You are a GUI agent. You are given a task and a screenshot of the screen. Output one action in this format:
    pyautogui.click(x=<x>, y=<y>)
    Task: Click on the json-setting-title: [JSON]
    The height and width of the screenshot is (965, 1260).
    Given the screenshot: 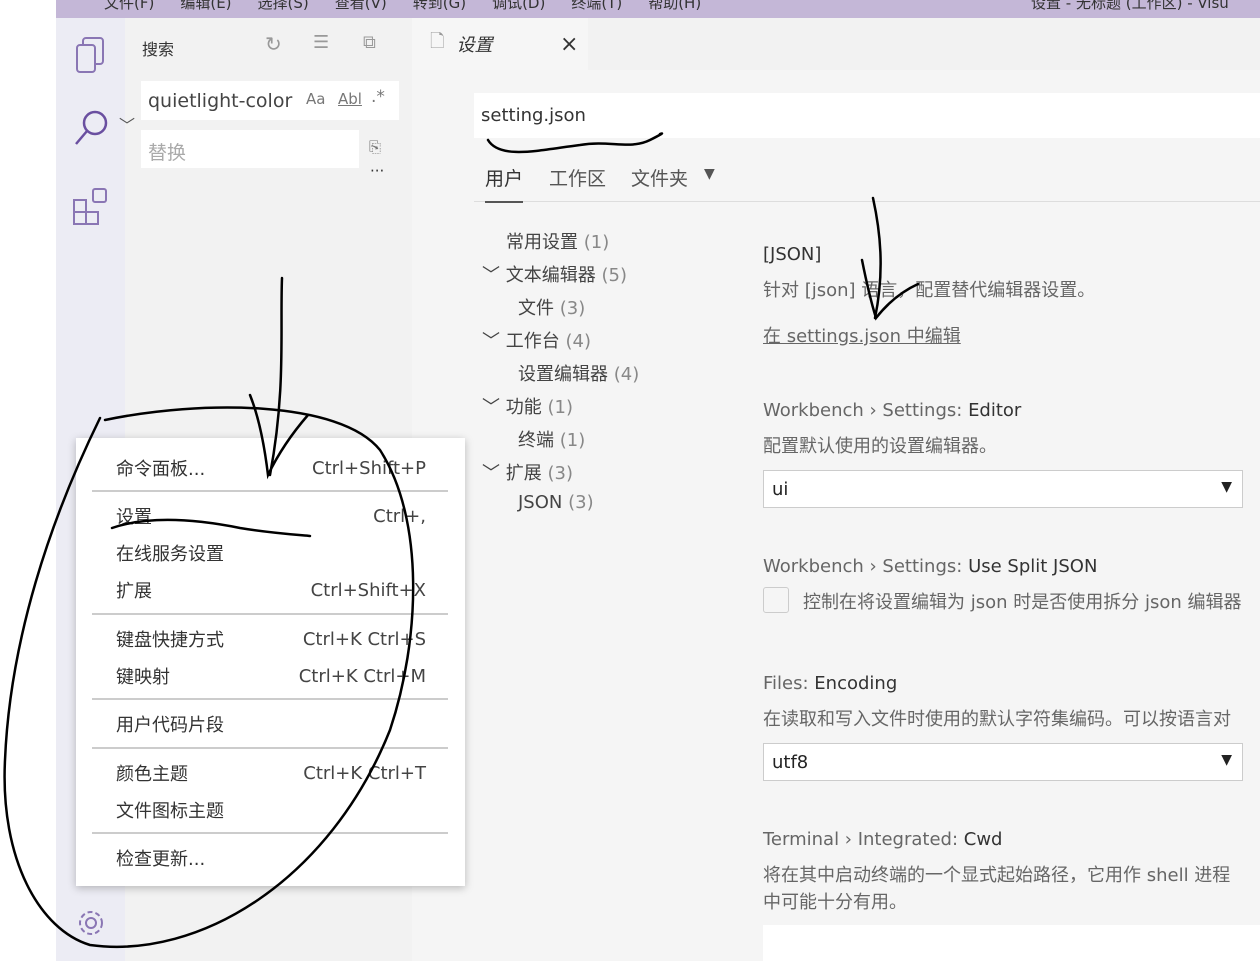 What is the action you would take?
    pyautogui.click(x=792, y=254)
    